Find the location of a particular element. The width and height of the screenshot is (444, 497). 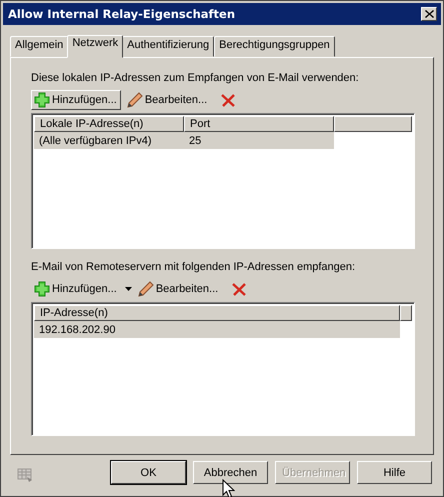

column-header: Lokale IP-Adresse(n) is located at coordinates (109, 124).